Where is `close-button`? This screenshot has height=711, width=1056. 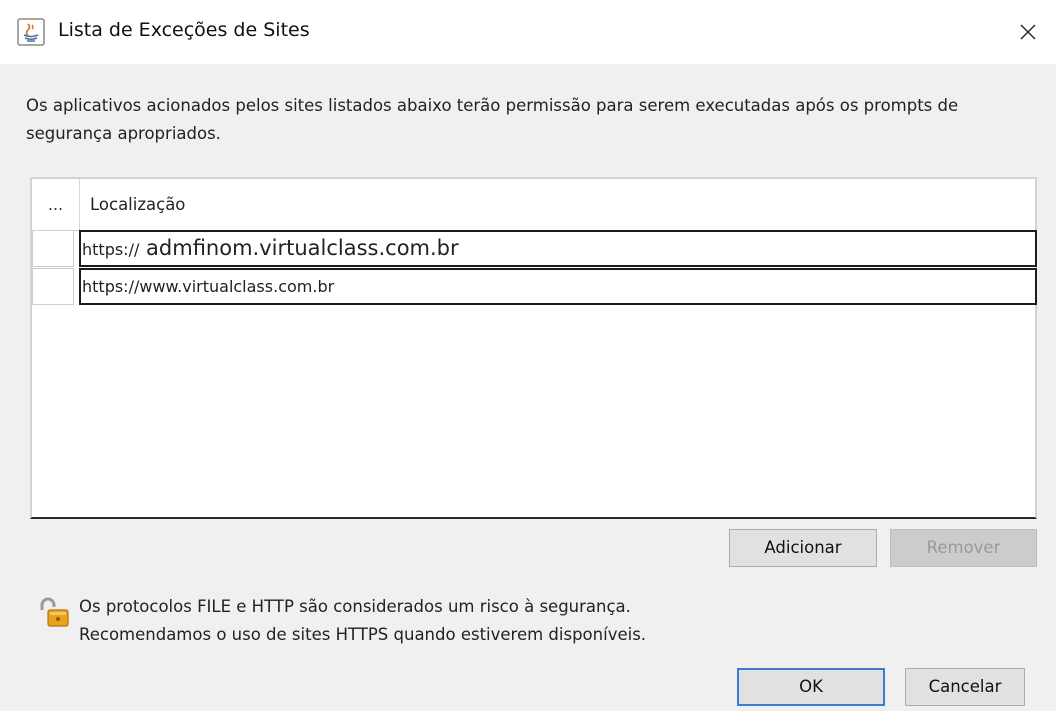
close-button is located at coordinates (1028, 32).